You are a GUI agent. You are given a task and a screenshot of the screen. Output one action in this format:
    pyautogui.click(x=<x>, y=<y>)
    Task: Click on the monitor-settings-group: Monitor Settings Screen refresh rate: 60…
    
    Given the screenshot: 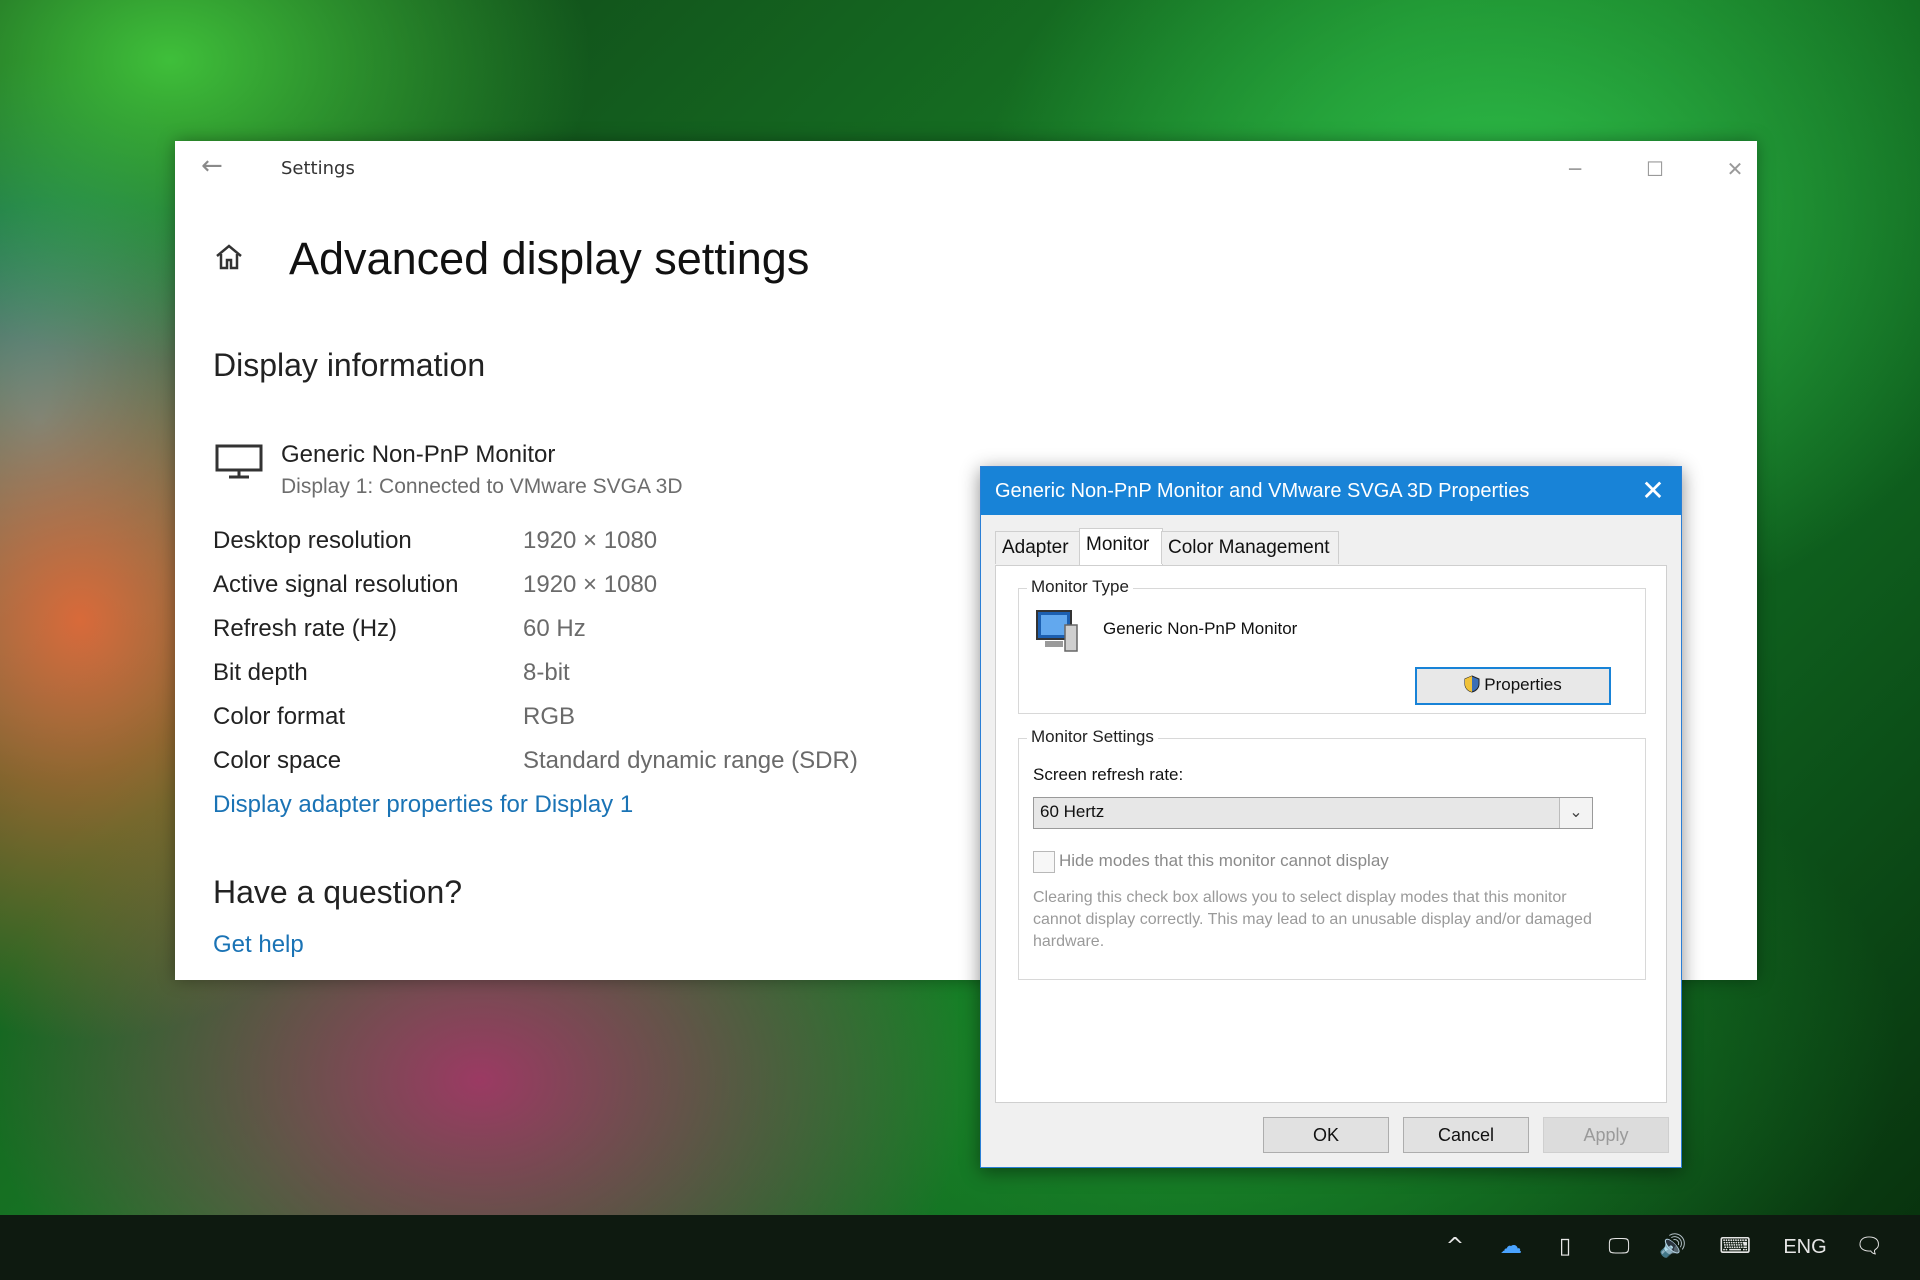 What is the action you would take?
    pyautogui.click(x=1332, y=853)
    